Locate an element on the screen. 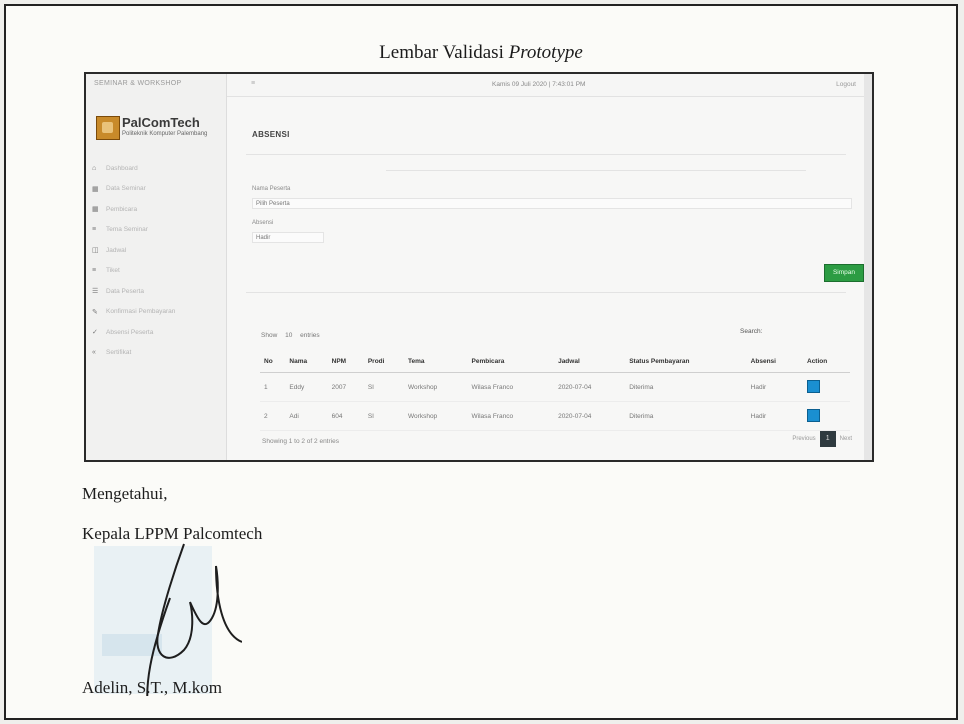  column-header: Status Pembayaran is located at coordinates (686, 361).